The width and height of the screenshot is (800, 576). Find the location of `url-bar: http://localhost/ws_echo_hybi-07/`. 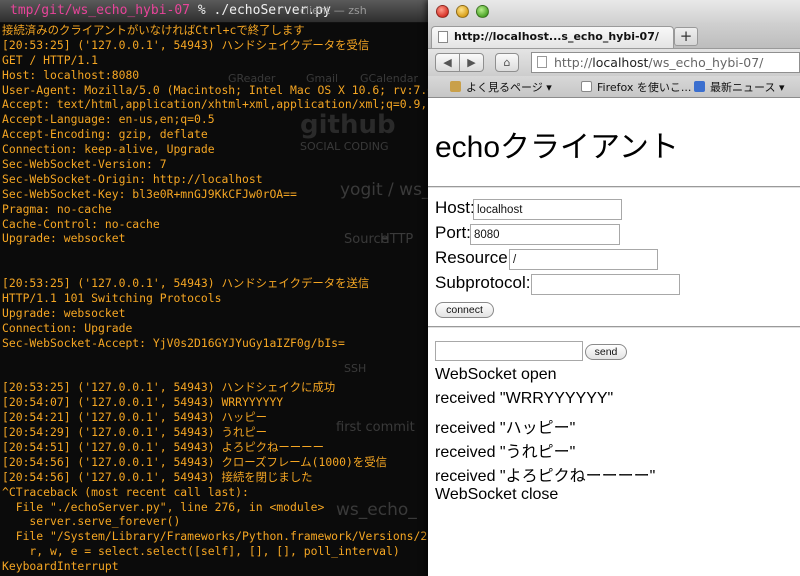

url-bar: http://localhost/ws_echo_hybi-07/ is located at coordinates (665, 62).